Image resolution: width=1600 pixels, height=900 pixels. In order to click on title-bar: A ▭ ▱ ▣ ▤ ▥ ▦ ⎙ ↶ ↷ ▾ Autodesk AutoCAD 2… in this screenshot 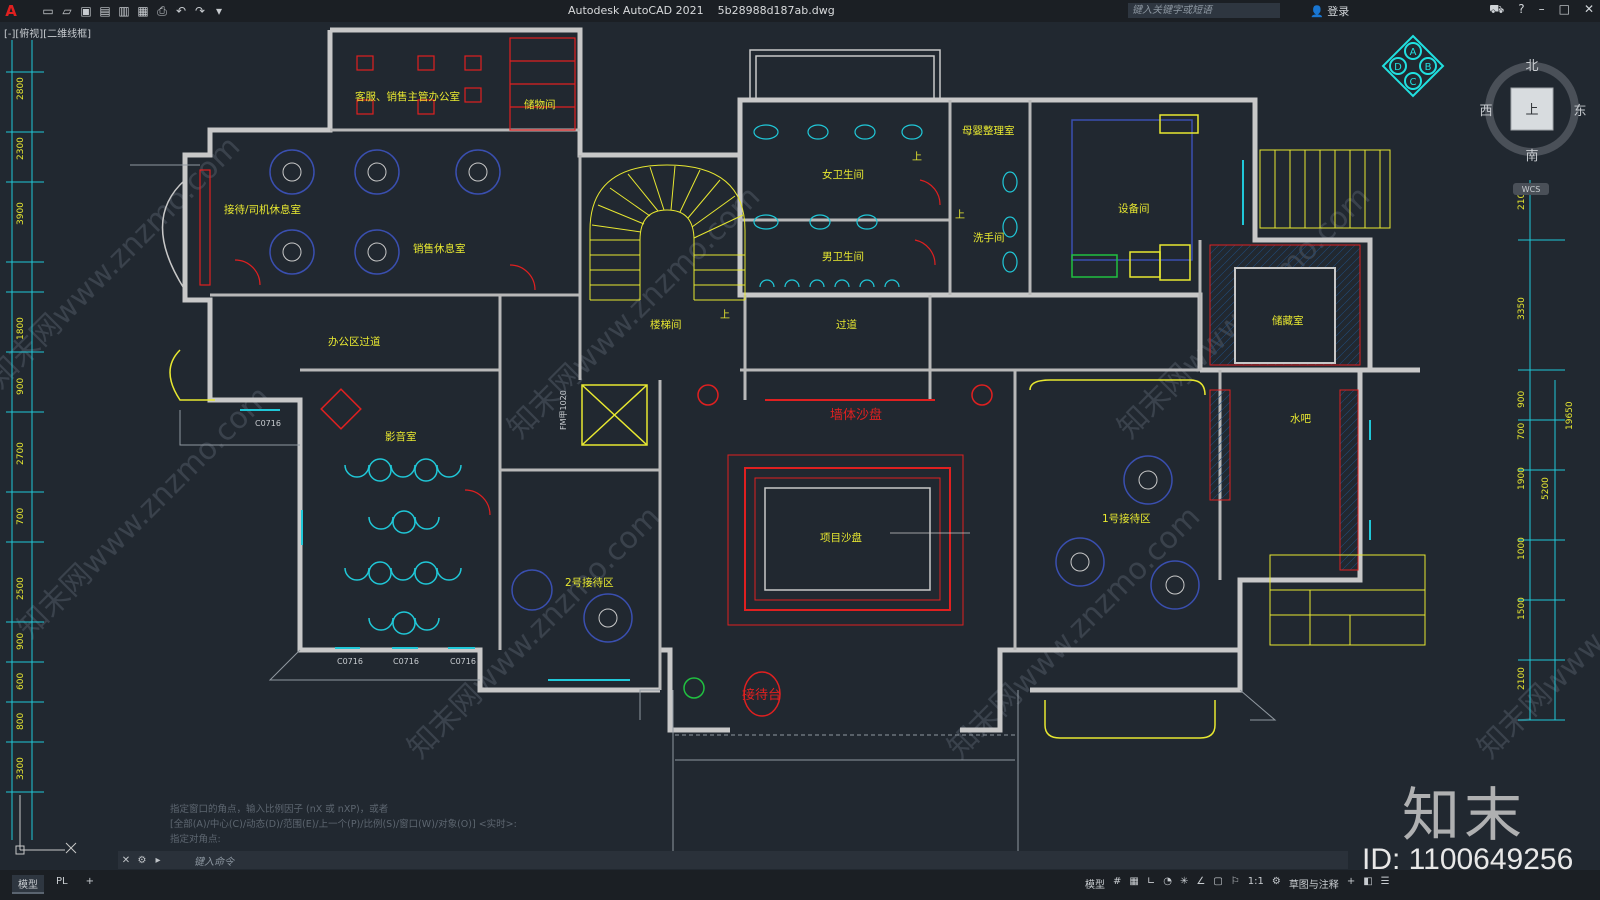, I will do `click(800, 11)`.